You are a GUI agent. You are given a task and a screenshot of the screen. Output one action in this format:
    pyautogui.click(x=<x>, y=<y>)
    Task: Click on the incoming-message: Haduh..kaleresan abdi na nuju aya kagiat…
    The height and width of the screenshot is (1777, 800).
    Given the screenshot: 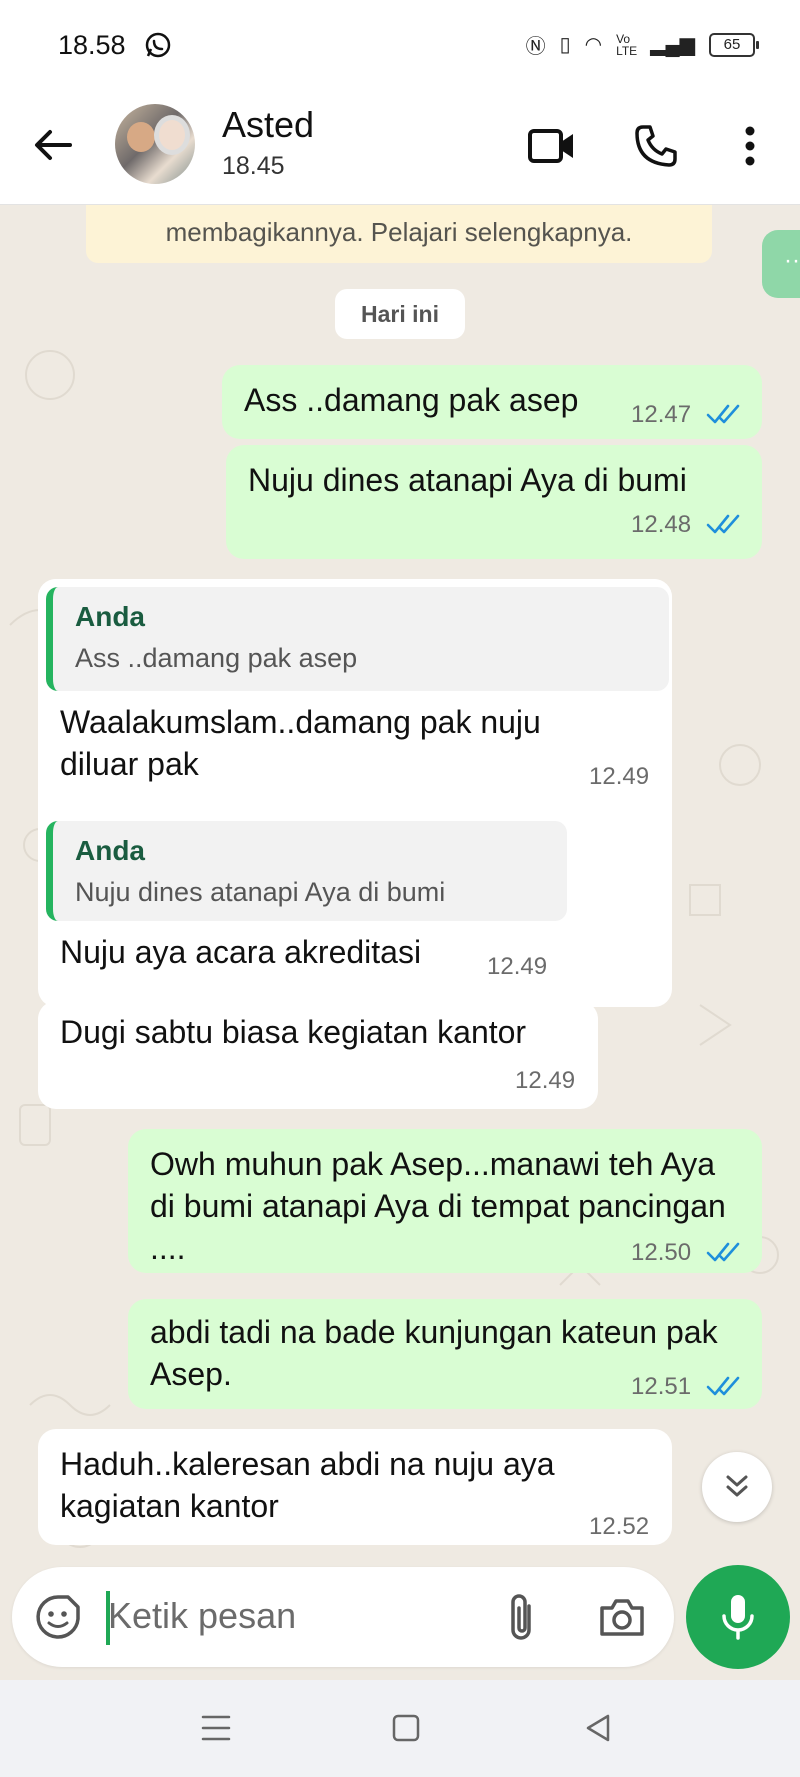 What is the action you would take?
    pyautogui.click(x=355, y=1487)
    